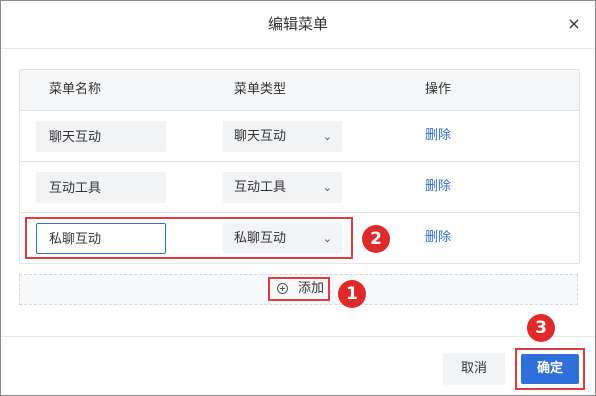 The height and width of the screenshot is (396, 596). Describe the element at coordinates (101, 187) in the screenshot. I see `menu-name-input: 互动工具` at that location.